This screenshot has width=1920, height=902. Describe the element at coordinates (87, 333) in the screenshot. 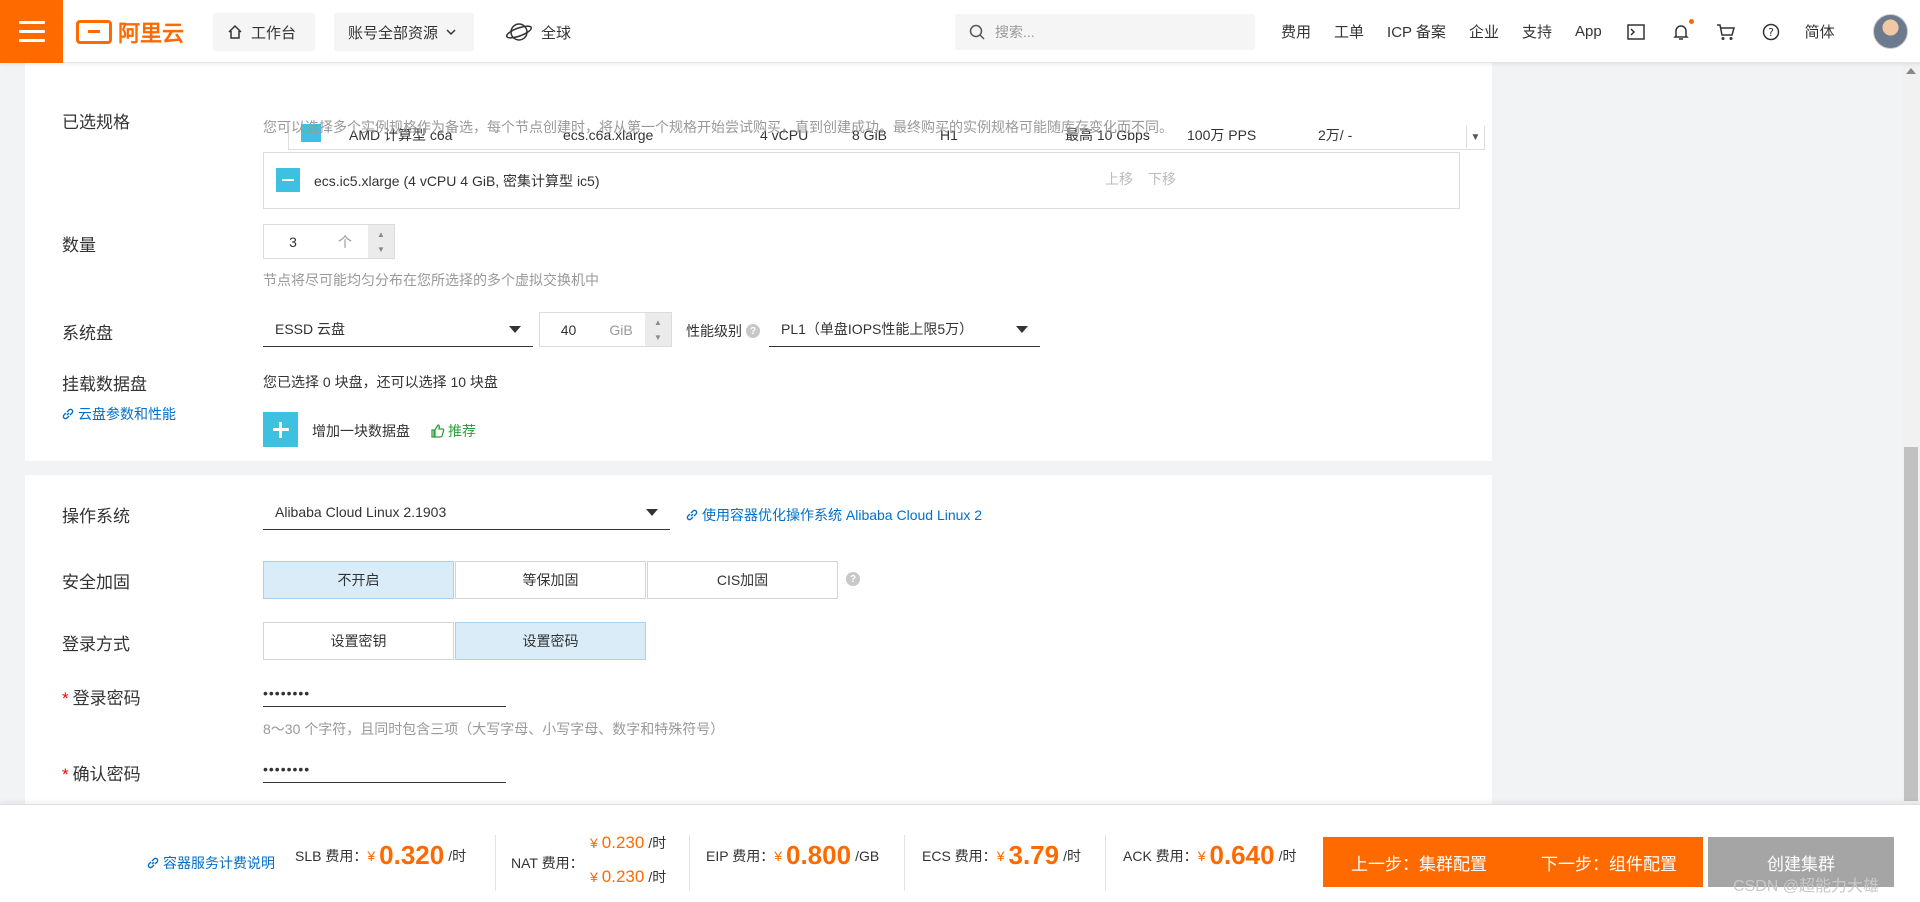

I see `system-disk-label: 系统盘` at that location.